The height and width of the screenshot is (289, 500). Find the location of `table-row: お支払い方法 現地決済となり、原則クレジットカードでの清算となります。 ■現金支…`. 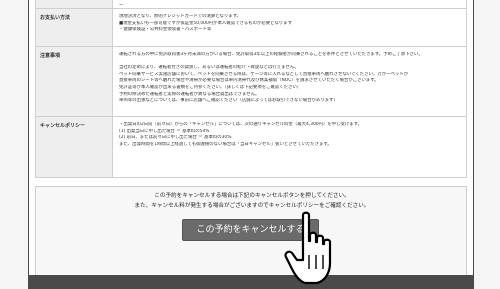

table-row: お支払い方法 現地決済となり、原則クレジットカードでの清算となります。 ■現金支… is located at coordinates (251, 28).